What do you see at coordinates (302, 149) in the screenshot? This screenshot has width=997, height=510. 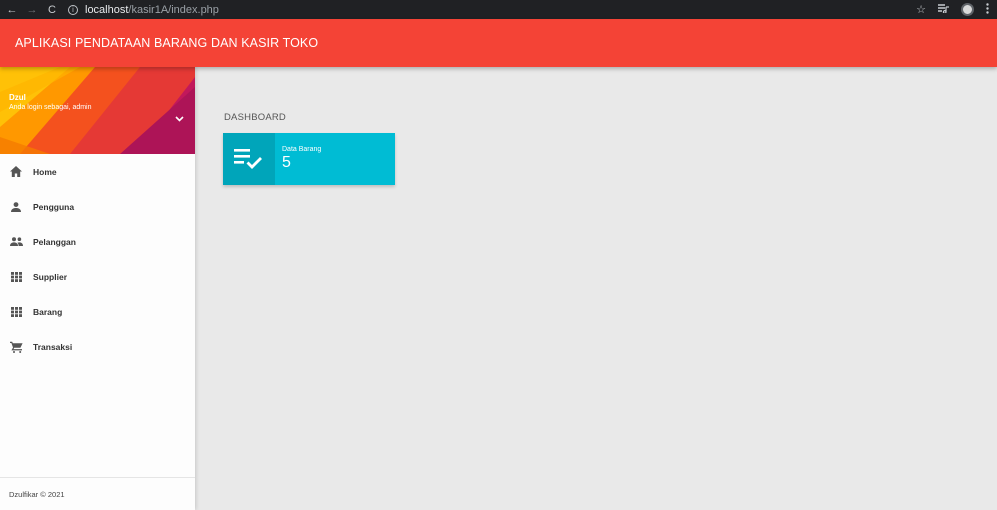 I see `info-box-label: Data Barang` at bounding box center [302, 149].